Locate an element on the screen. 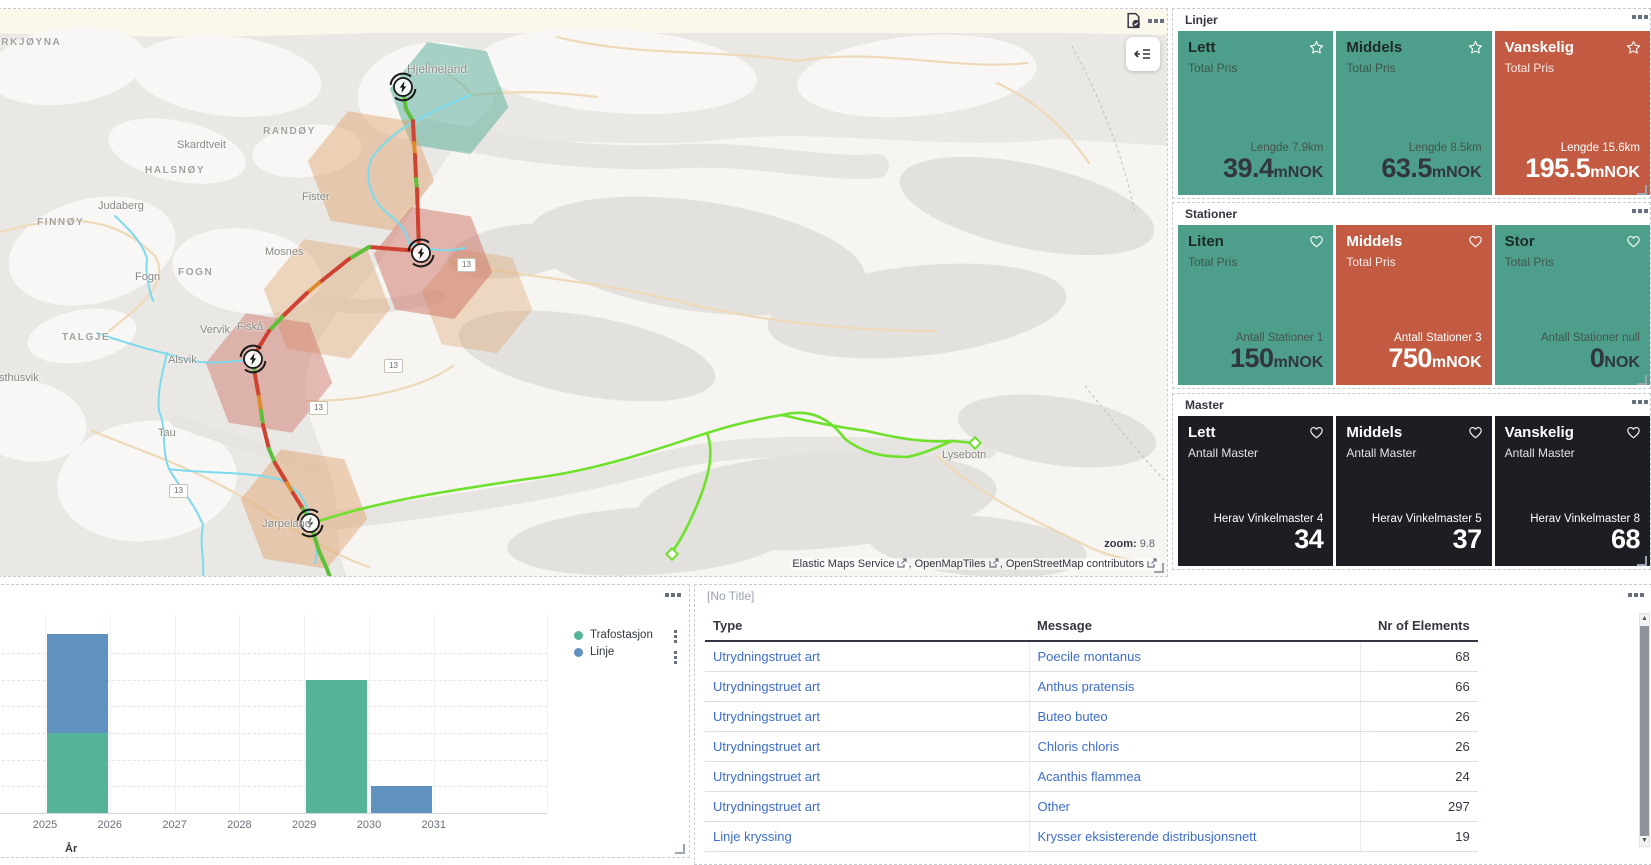 The image size is (1651, 865). table-scrollbar: ▲ ▼ is located at coordinates (1644, 730).